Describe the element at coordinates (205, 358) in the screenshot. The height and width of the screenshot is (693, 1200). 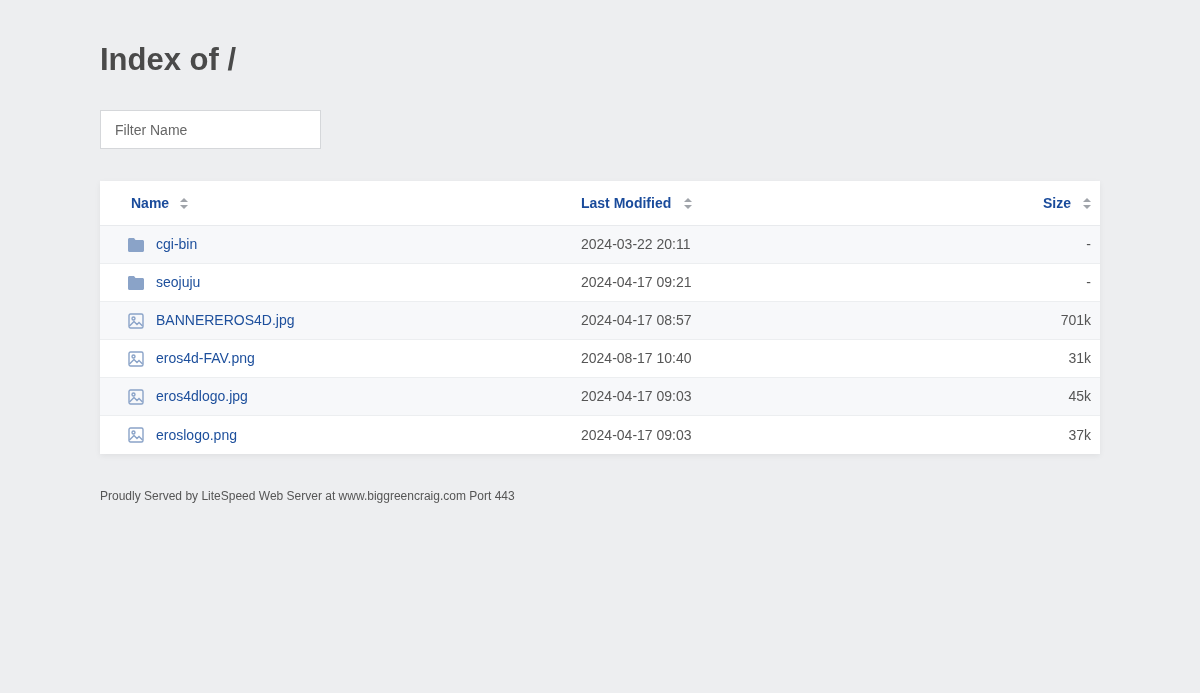
I see `file-link: eros4d-FAV.png` at that location.